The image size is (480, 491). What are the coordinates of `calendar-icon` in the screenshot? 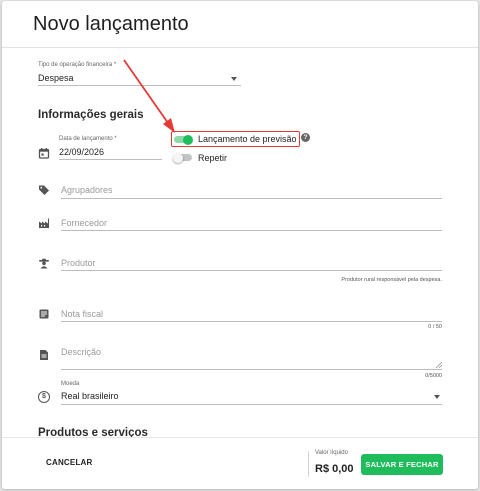 It's located at (44, 153).